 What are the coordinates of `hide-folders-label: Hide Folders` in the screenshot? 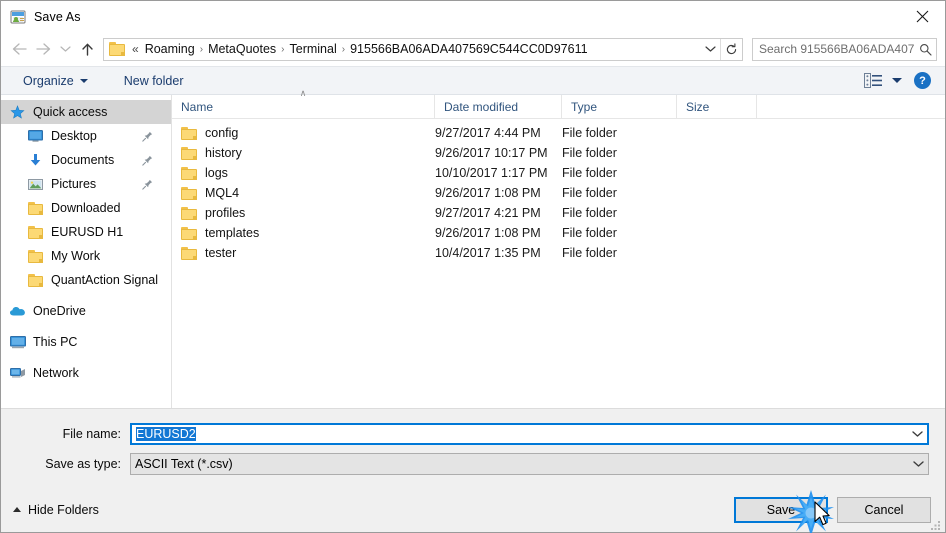 It's located at (63, 509).